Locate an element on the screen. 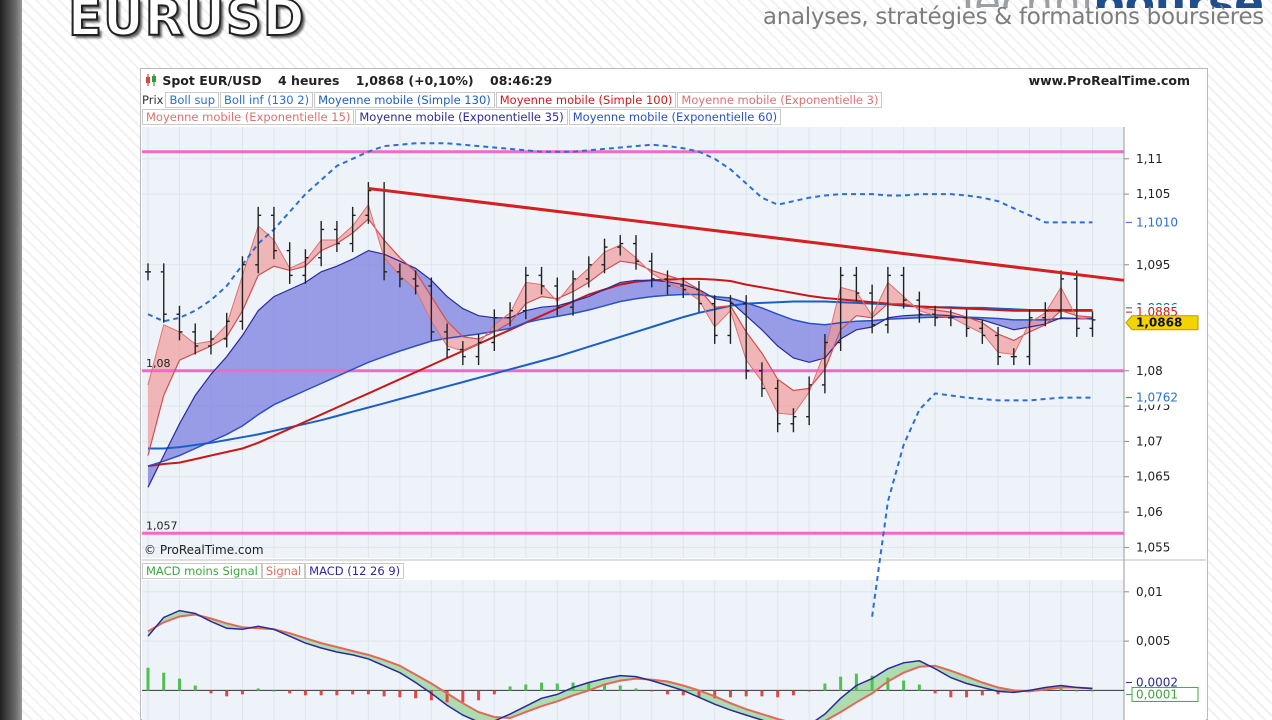 The height and width of the screenshot is (720, 1272). level-label: 1,08 is located at coordinates (158, 363).